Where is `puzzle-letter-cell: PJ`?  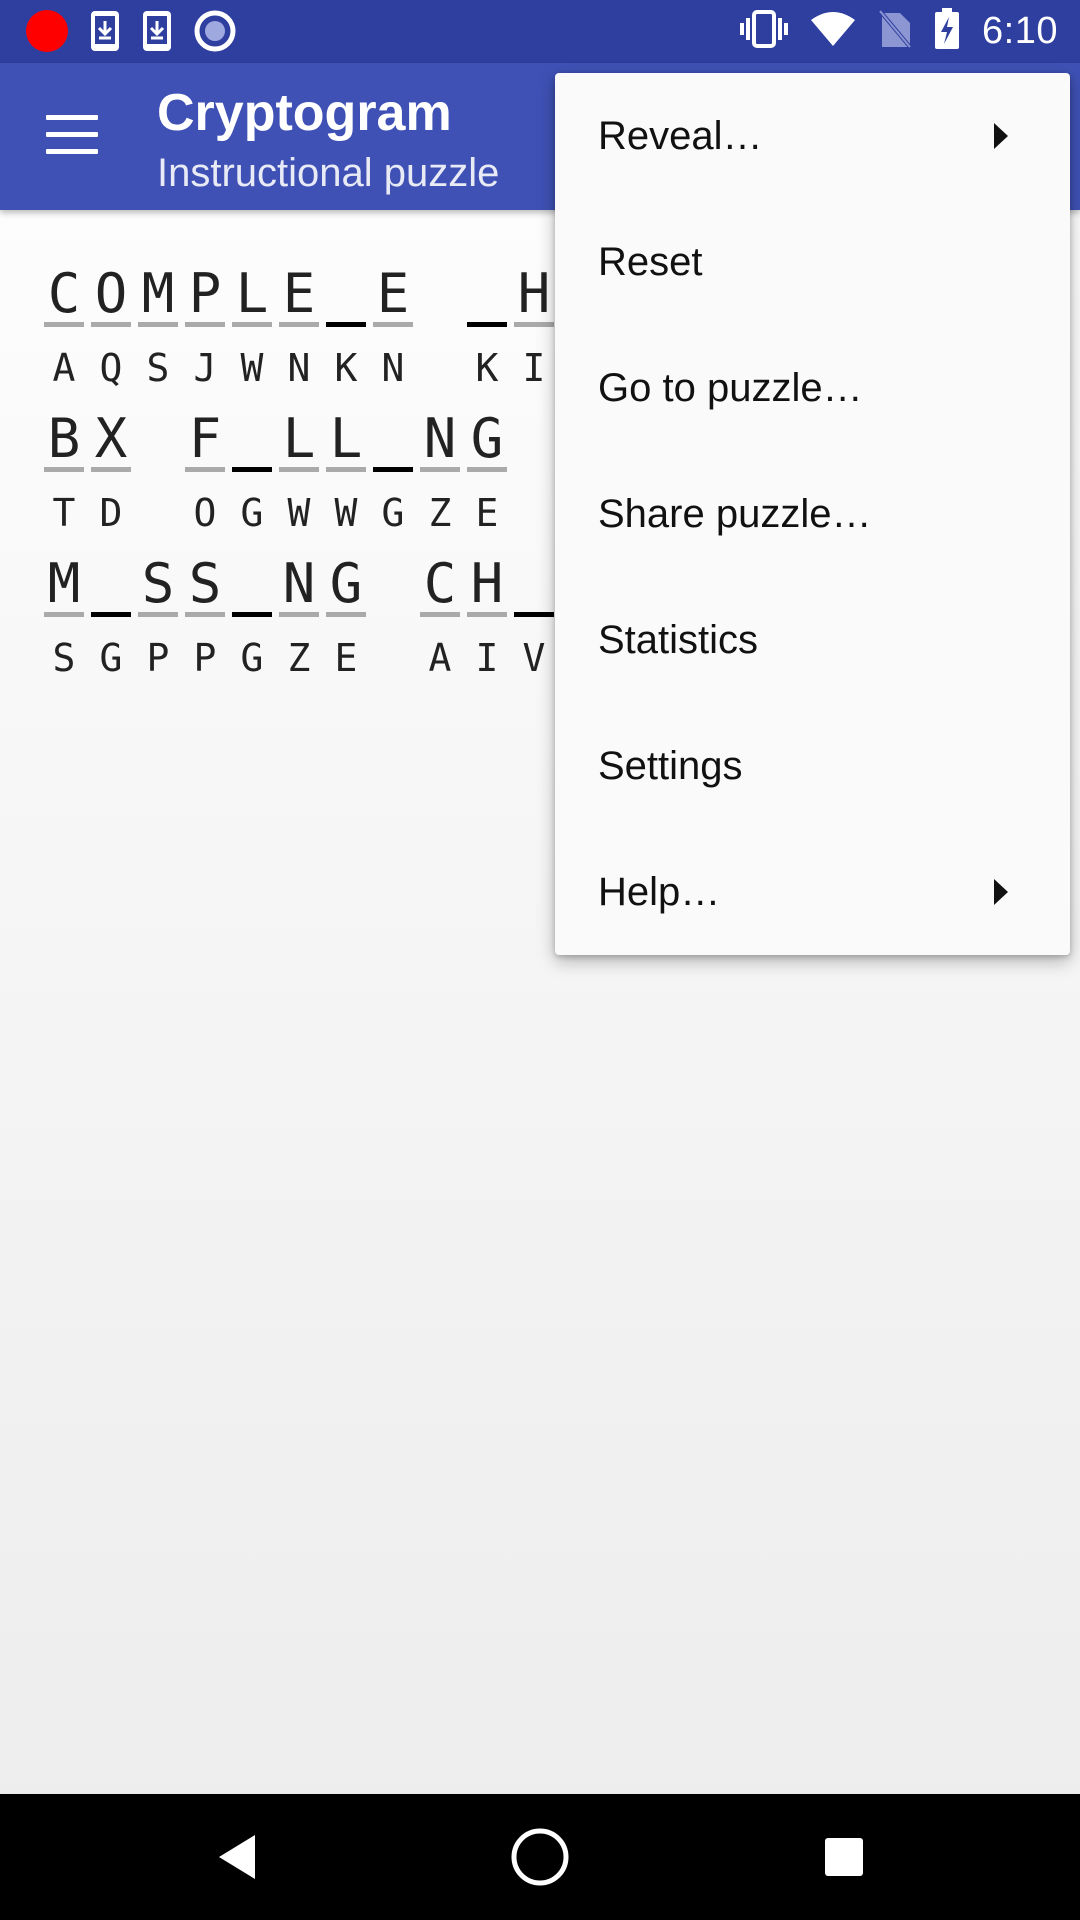
puzzle-letter-cell: PJ is located at coordinates (208, 325).